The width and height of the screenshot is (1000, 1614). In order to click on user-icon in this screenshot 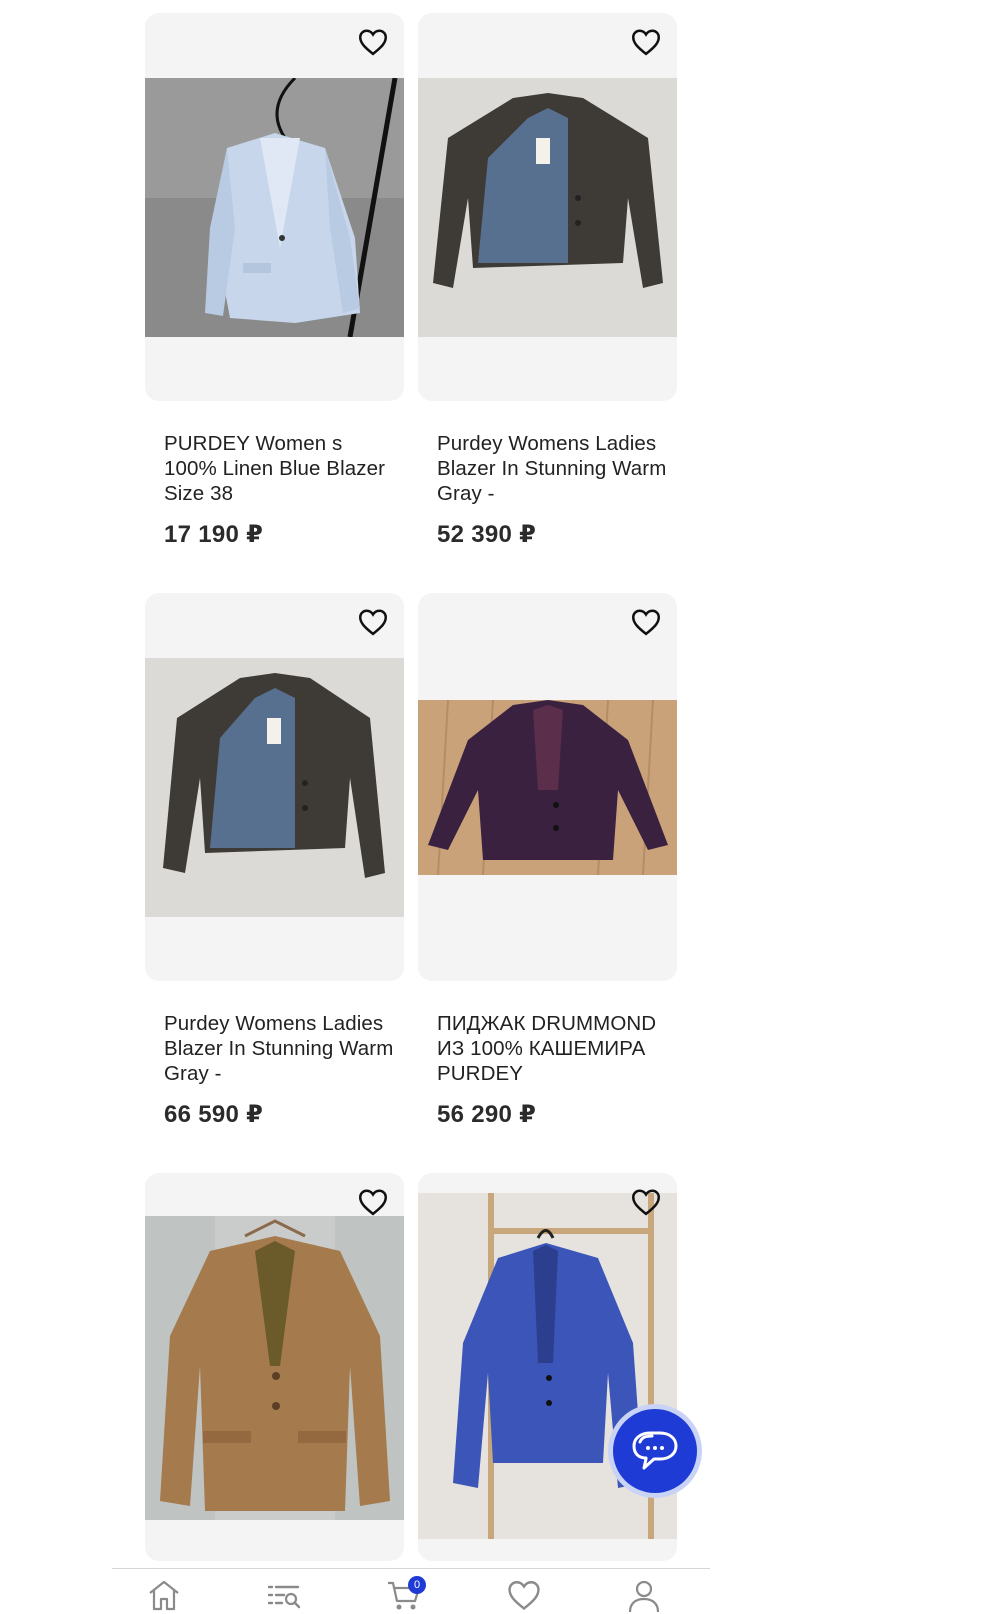, I will do `click(644, 1596)`.